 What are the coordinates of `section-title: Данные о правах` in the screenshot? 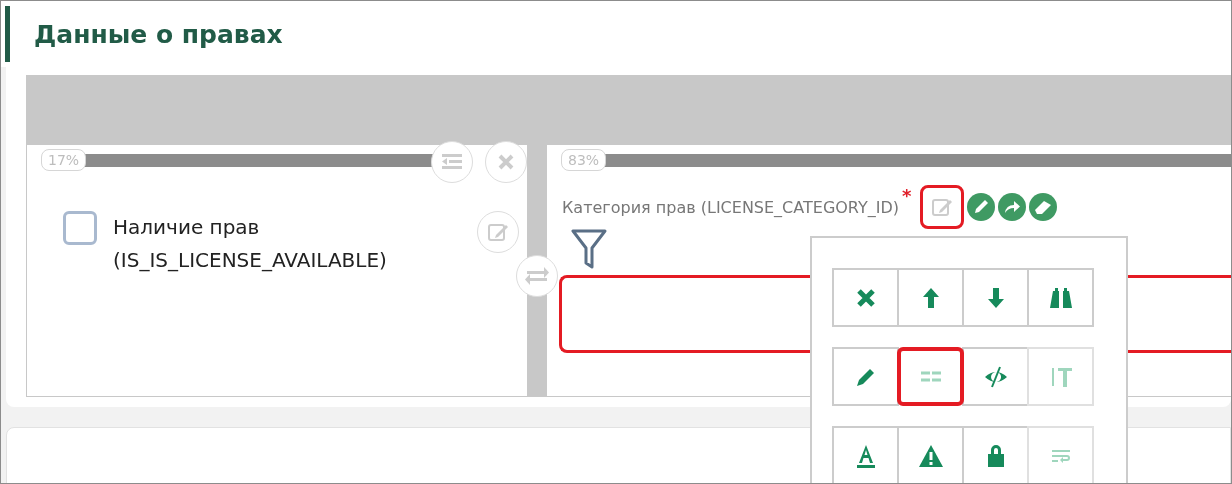 It's located at (158, 34).